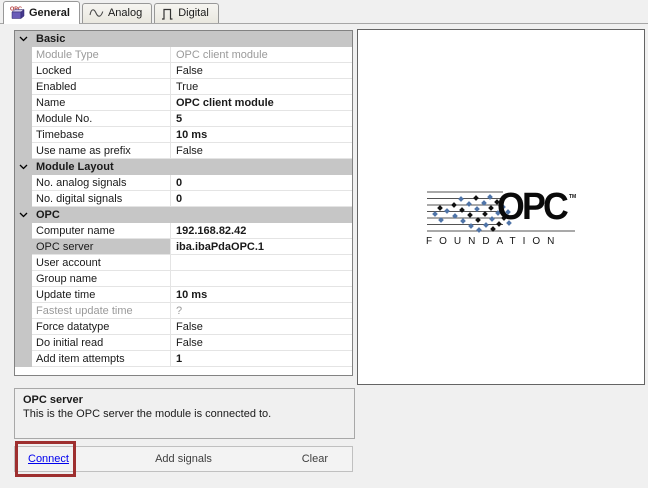  I want to click on property-label: No. digital signals, so click(101, 199).